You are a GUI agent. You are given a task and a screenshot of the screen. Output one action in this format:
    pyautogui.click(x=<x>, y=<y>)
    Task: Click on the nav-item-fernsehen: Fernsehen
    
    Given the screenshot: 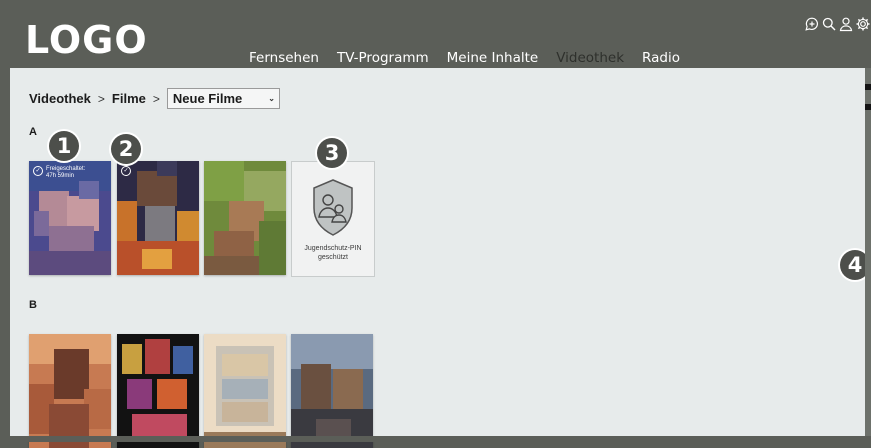 What is the action you would take?
    pyautogui.click(x=284, y=60)
    